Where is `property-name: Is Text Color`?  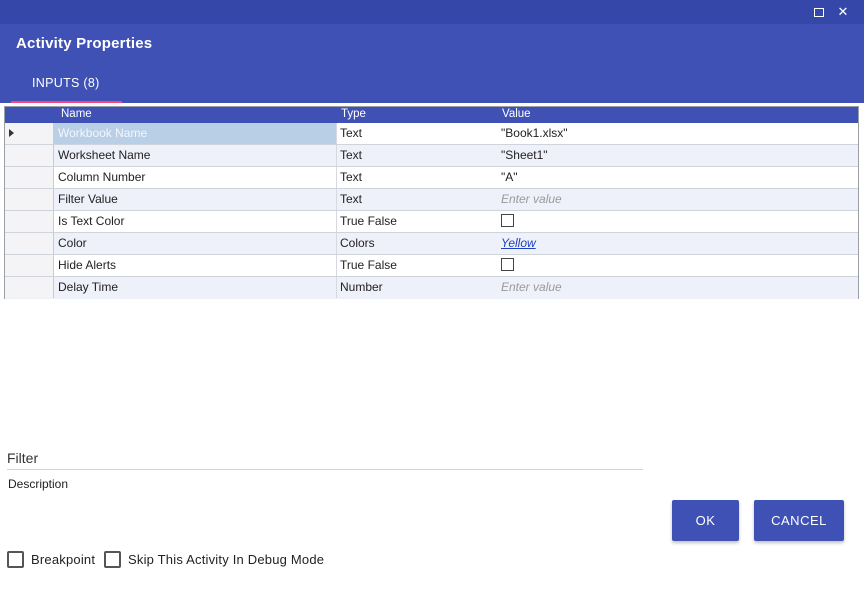 property-name: Is Text Color is located at coordinates (195, 221).